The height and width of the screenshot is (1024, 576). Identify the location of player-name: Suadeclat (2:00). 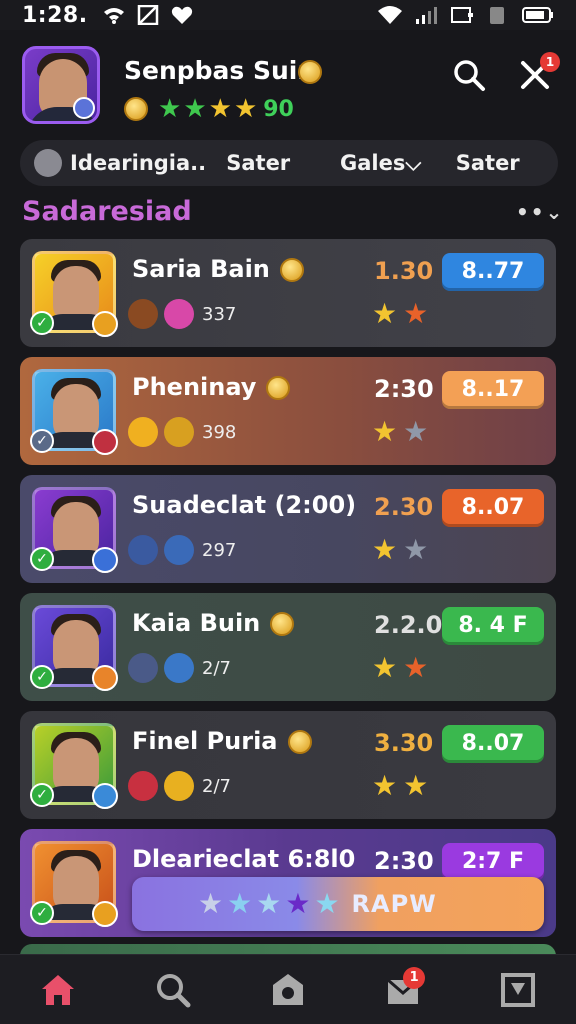
(244, 505).